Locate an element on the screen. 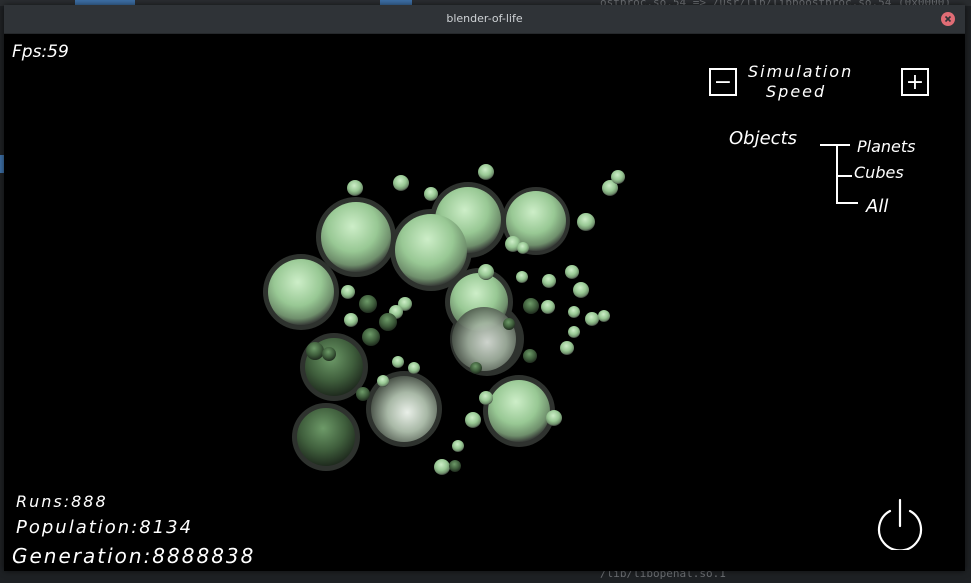 The width and height of the screenshot is (971, 583). window-title: blender-of-life is located at coordinates (484, 18).